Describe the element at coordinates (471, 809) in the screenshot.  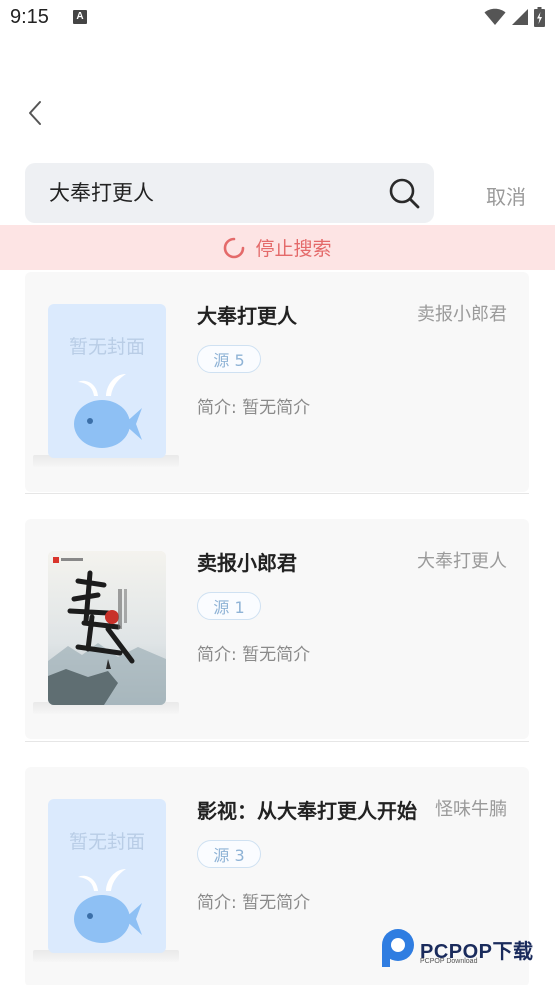
I see `book-author: 怪味牛腩` at that location.